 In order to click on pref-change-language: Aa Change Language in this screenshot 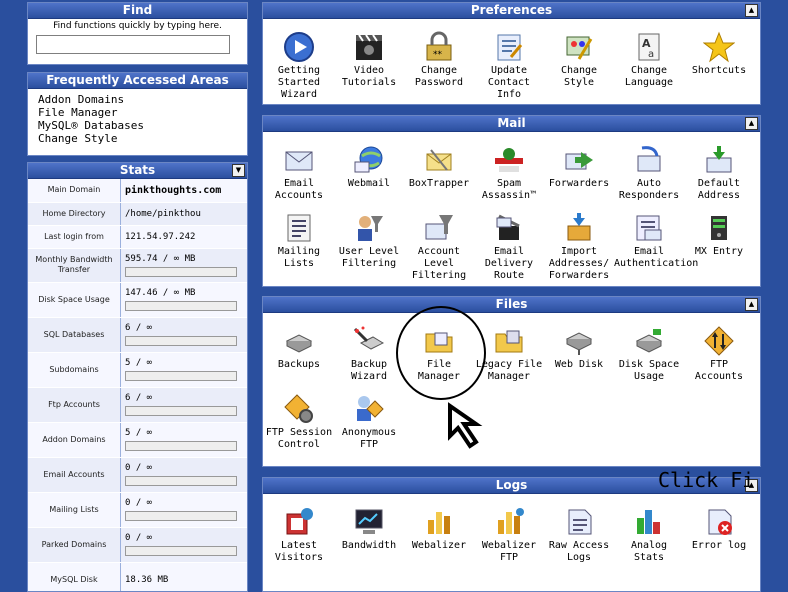, I will do `click(649, 60)`.